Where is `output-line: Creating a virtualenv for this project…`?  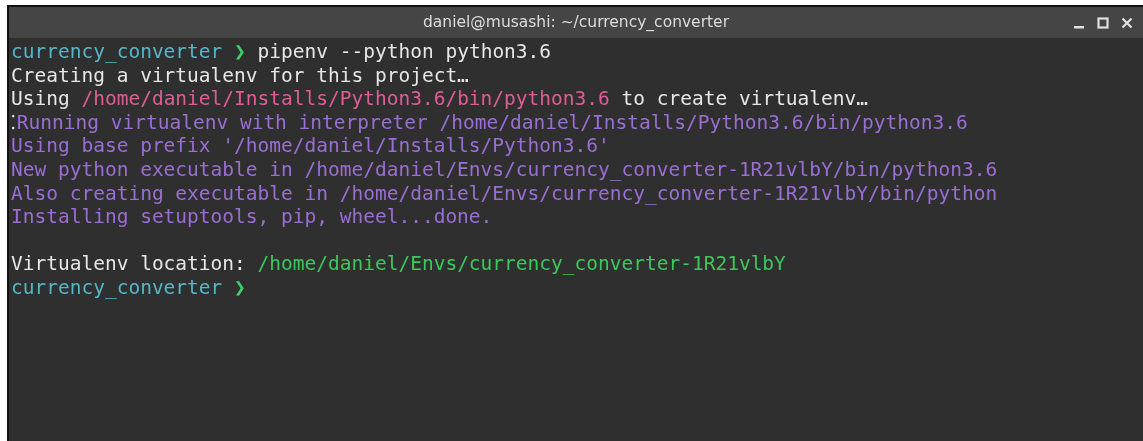
output-line: Creating a virtualenv for this project… is located at coordinates (240, 75).